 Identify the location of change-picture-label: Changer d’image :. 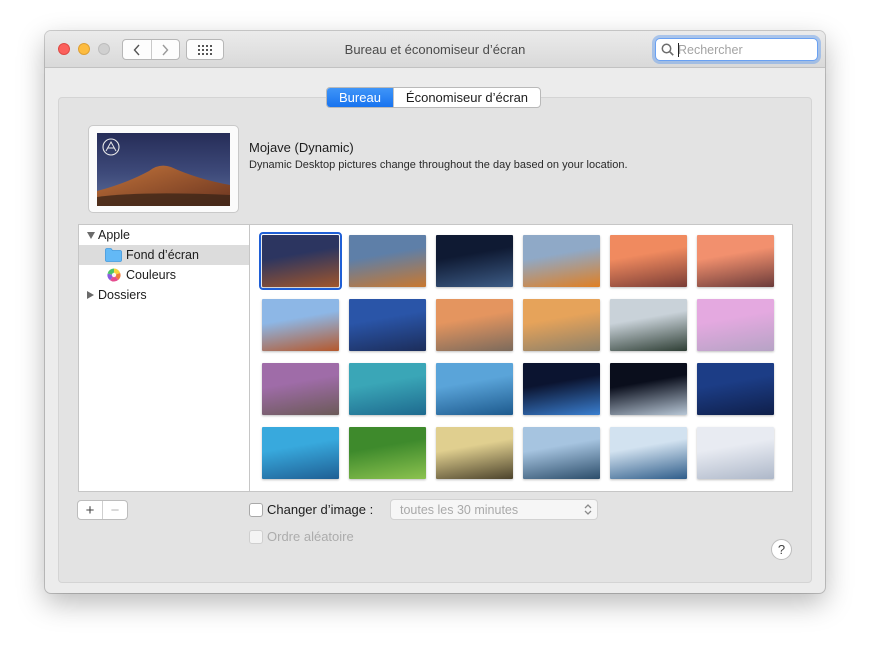
(320, 509).